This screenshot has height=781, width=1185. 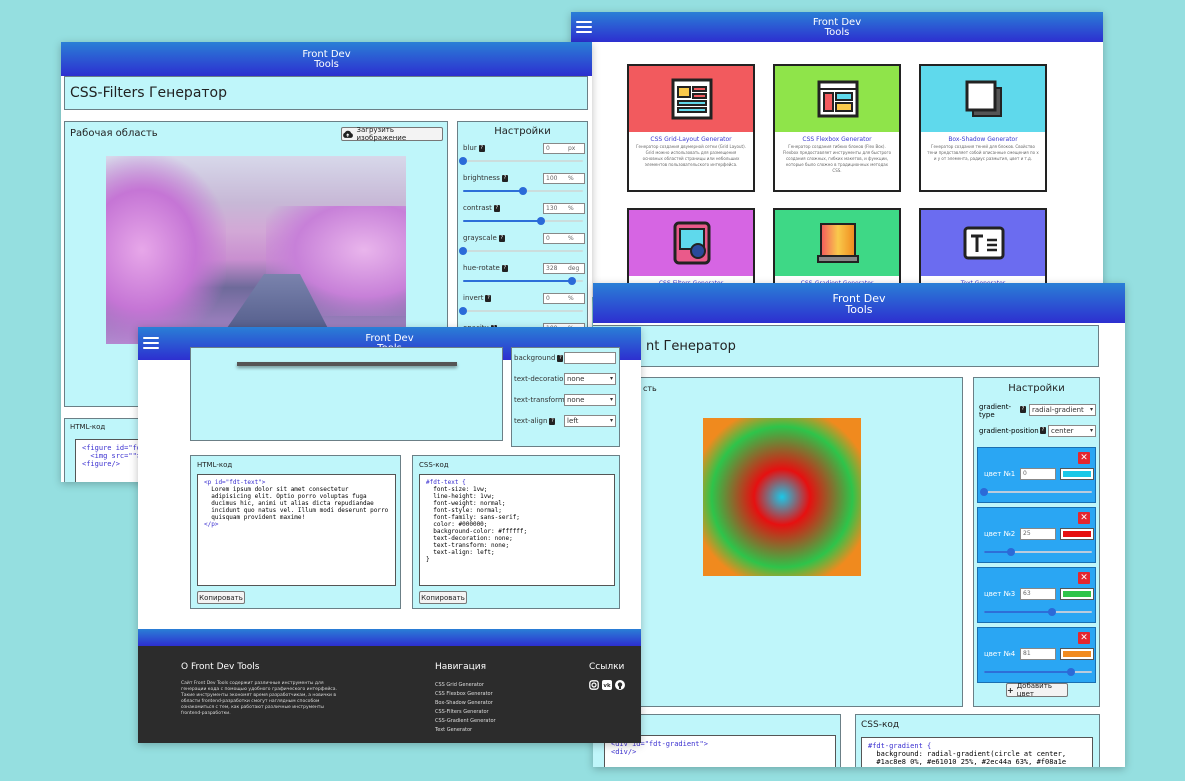 I want to click on add-color-button: + Добавить цвет, so click(x=1037, y=690).